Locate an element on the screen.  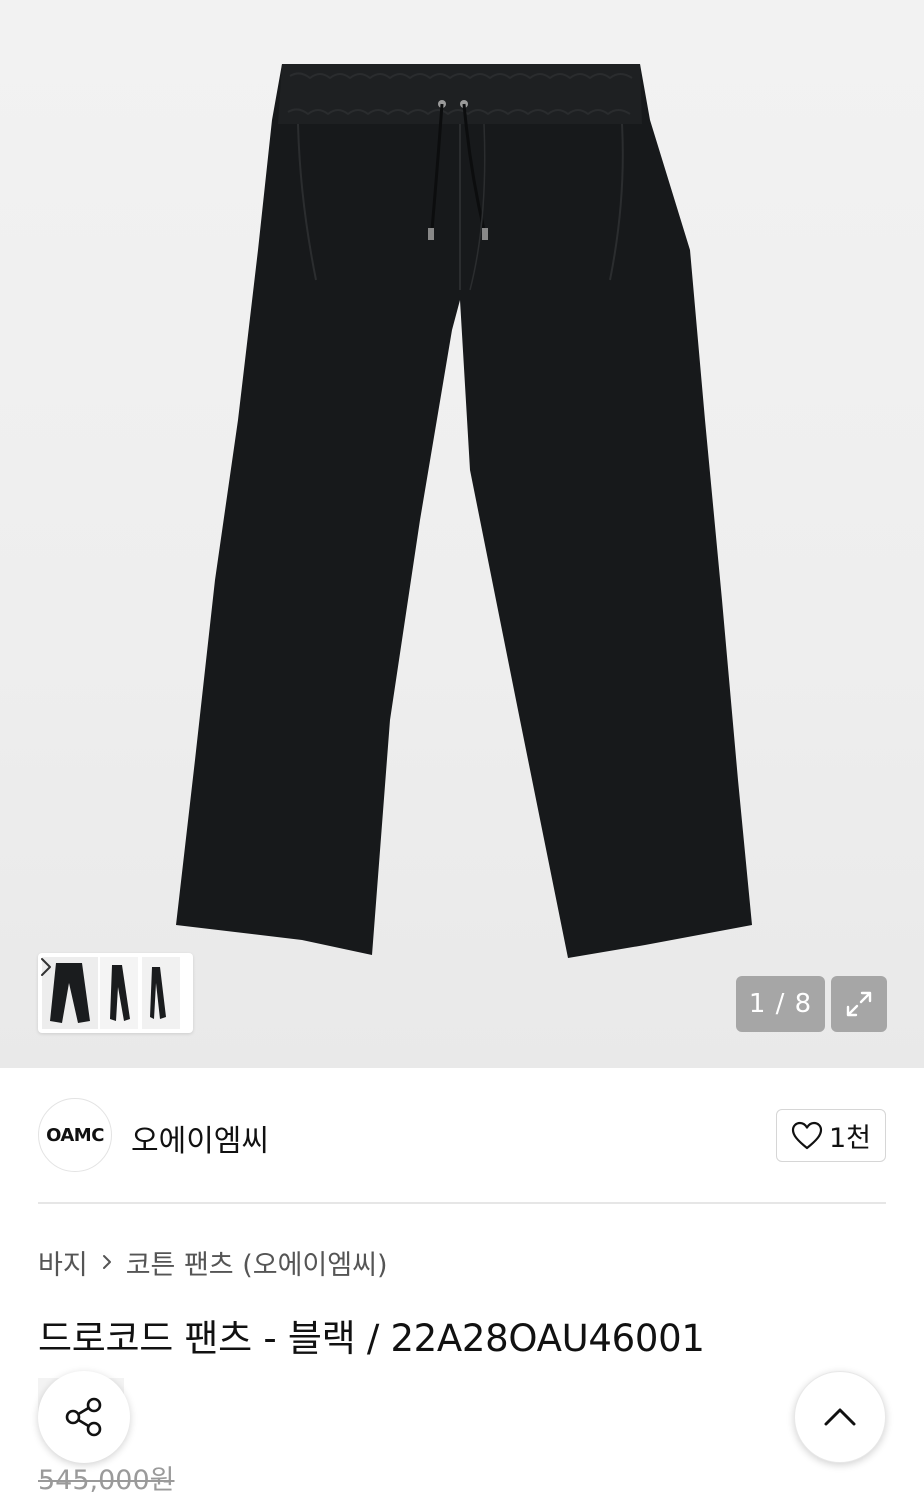
expand-button is located at coordinates (859, 1004).